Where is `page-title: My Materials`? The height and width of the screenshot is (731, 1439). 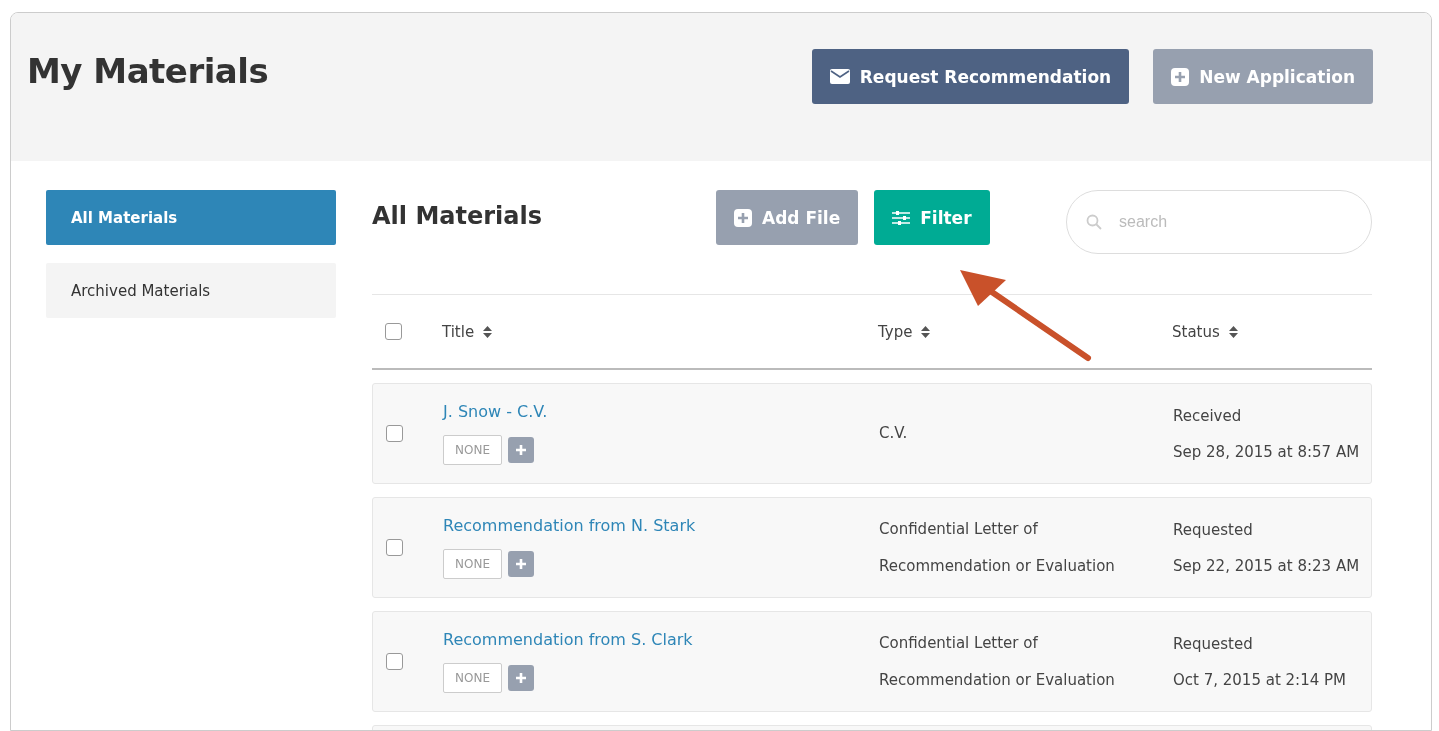 page-title: My Materials is located at coordinates (148, 71).